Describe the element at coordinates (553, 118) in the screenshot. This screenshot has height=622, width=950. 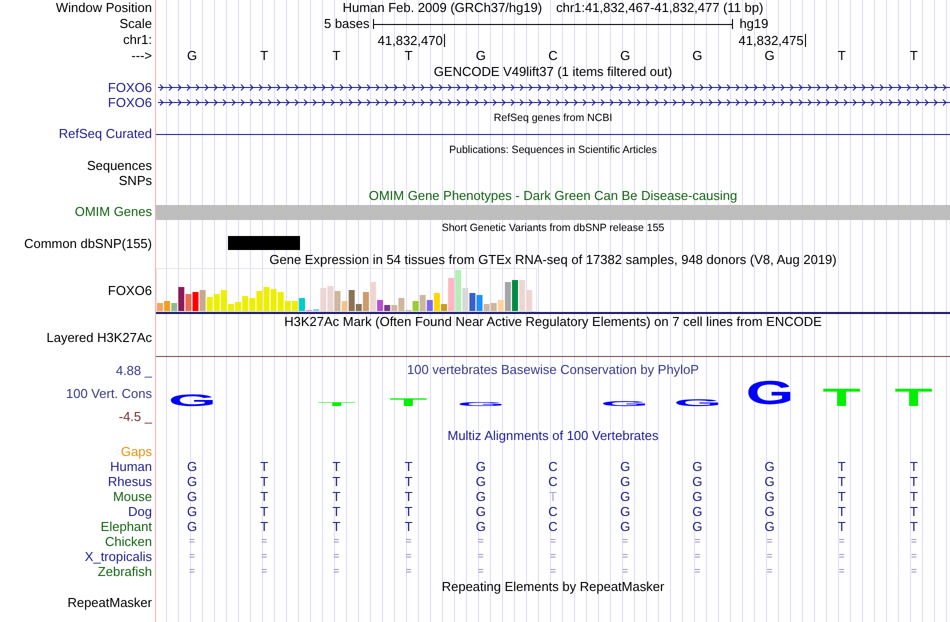
I see `track-title: RefSeq genes from NCBI` at that location.